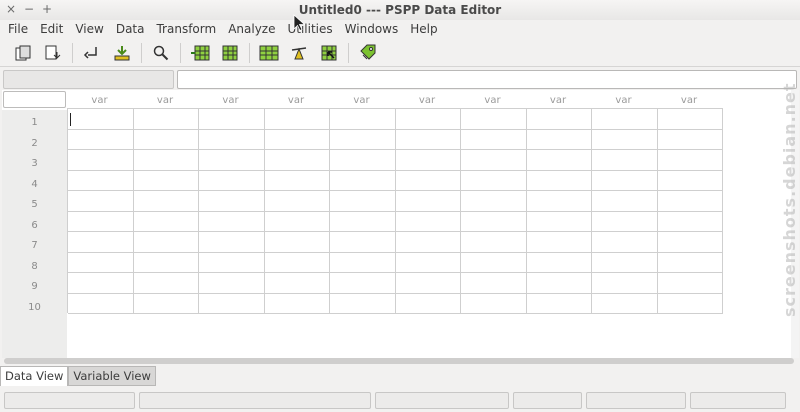 This screenshot has width=800, height=412. Describe the element at coordinates (251, 29) in the screenshot. I see `menu-analyze: Analyze` at that location.